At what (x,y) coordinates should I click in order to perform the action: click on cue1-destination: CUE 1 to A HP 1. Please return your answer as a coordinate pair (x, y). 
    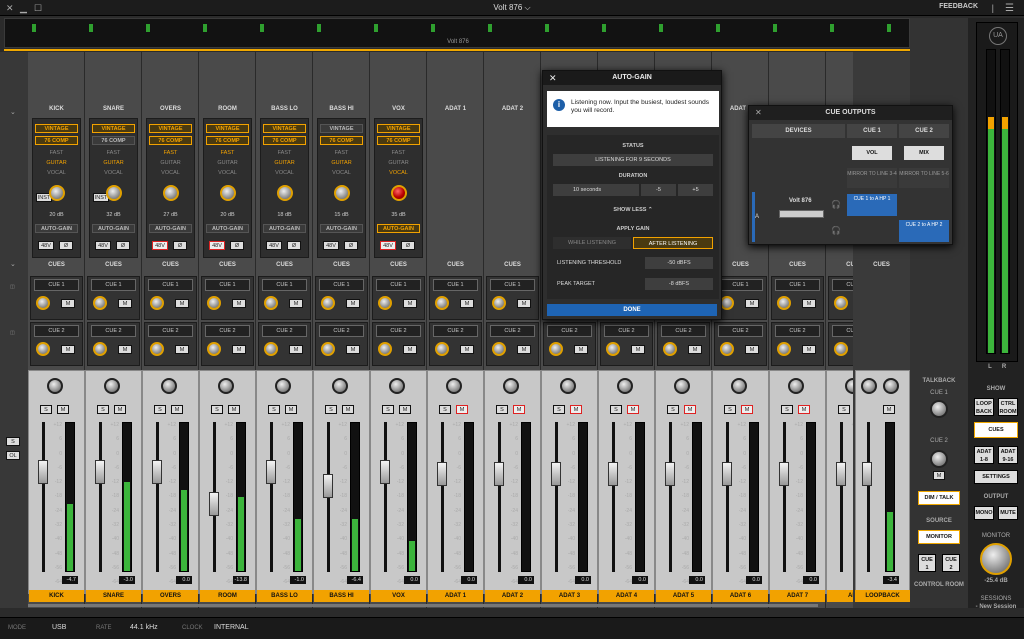
    Looking at the image, I should click on (872, 205).